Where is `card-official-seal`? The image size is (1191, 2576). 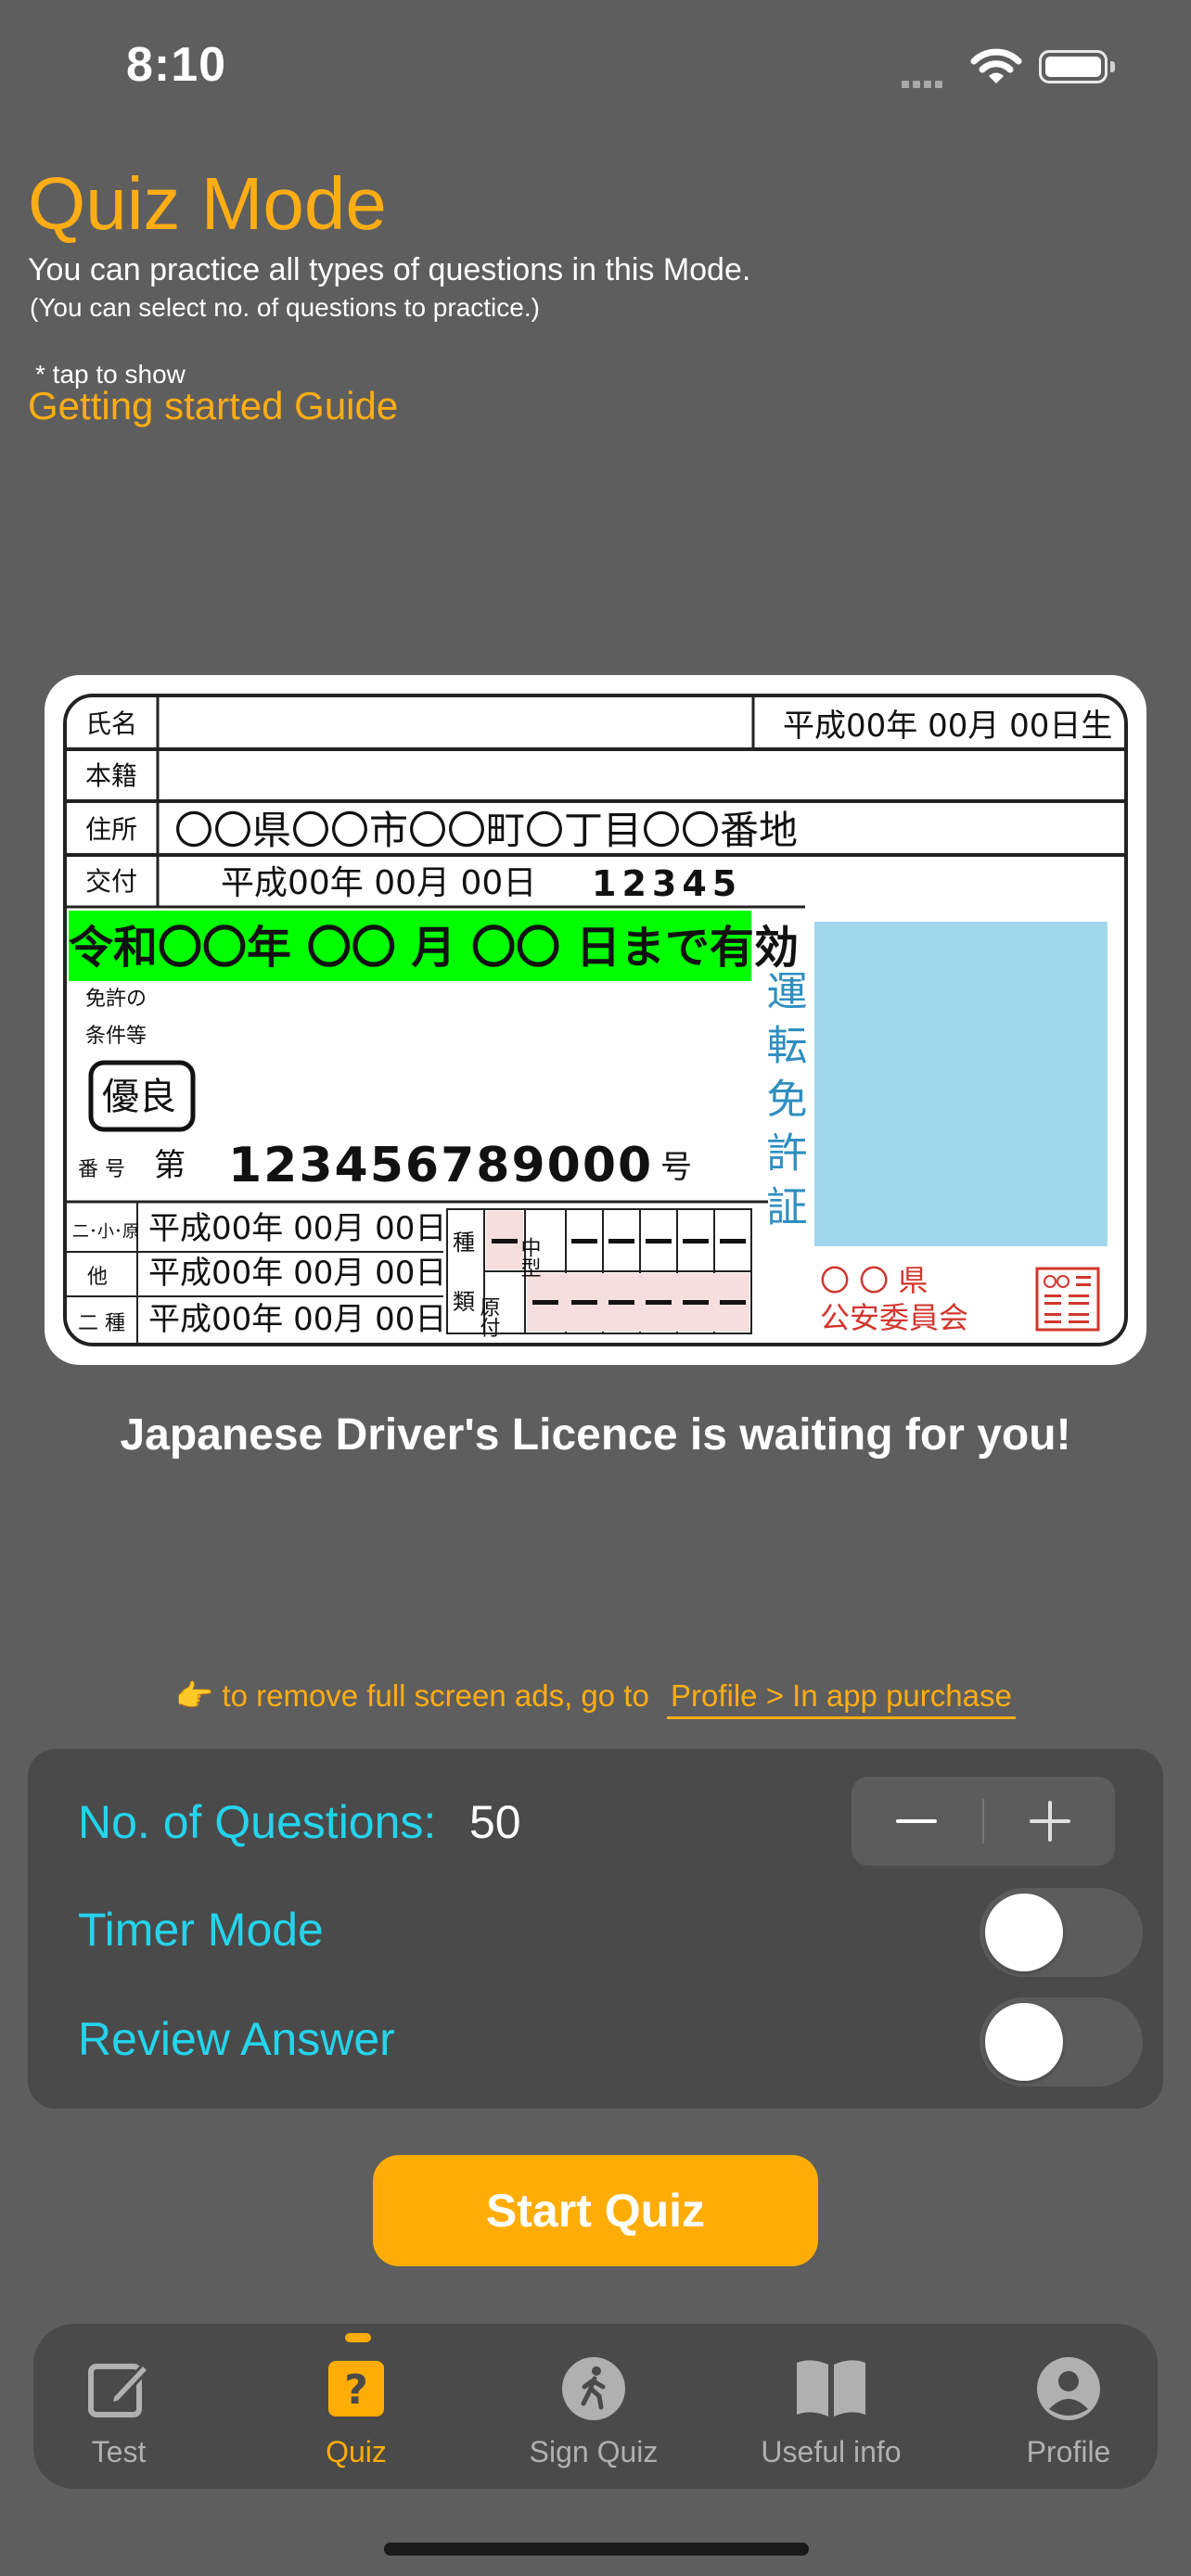
card-official-seal is located at coordinates (1067, 1299).